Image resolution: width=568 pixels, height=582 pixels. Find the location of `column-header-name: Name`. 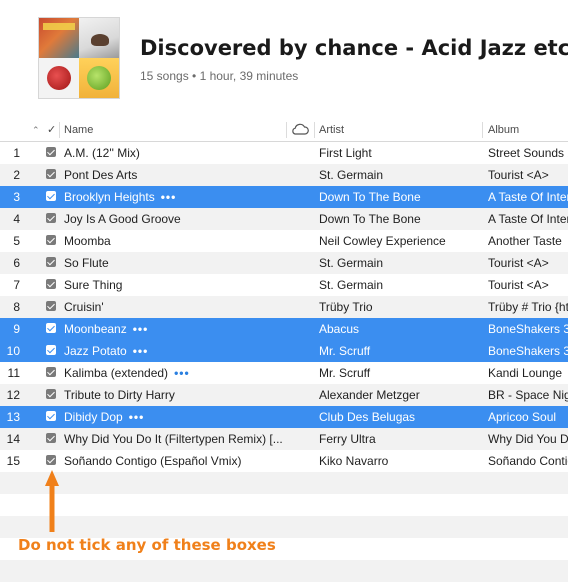

column-header-name: Name is located at coordinates (78, 130).